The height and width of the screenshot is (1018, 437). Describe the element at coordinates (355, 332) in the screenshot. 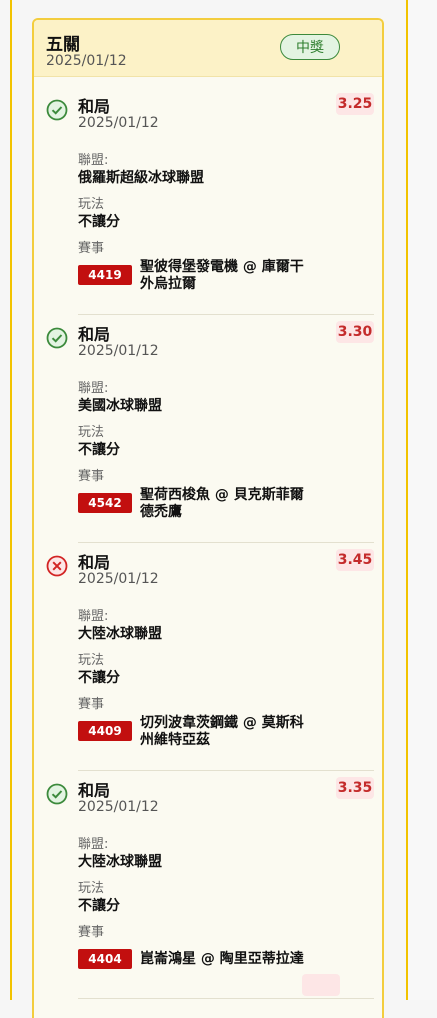

I see `odds-badge: 3.30` at that location.